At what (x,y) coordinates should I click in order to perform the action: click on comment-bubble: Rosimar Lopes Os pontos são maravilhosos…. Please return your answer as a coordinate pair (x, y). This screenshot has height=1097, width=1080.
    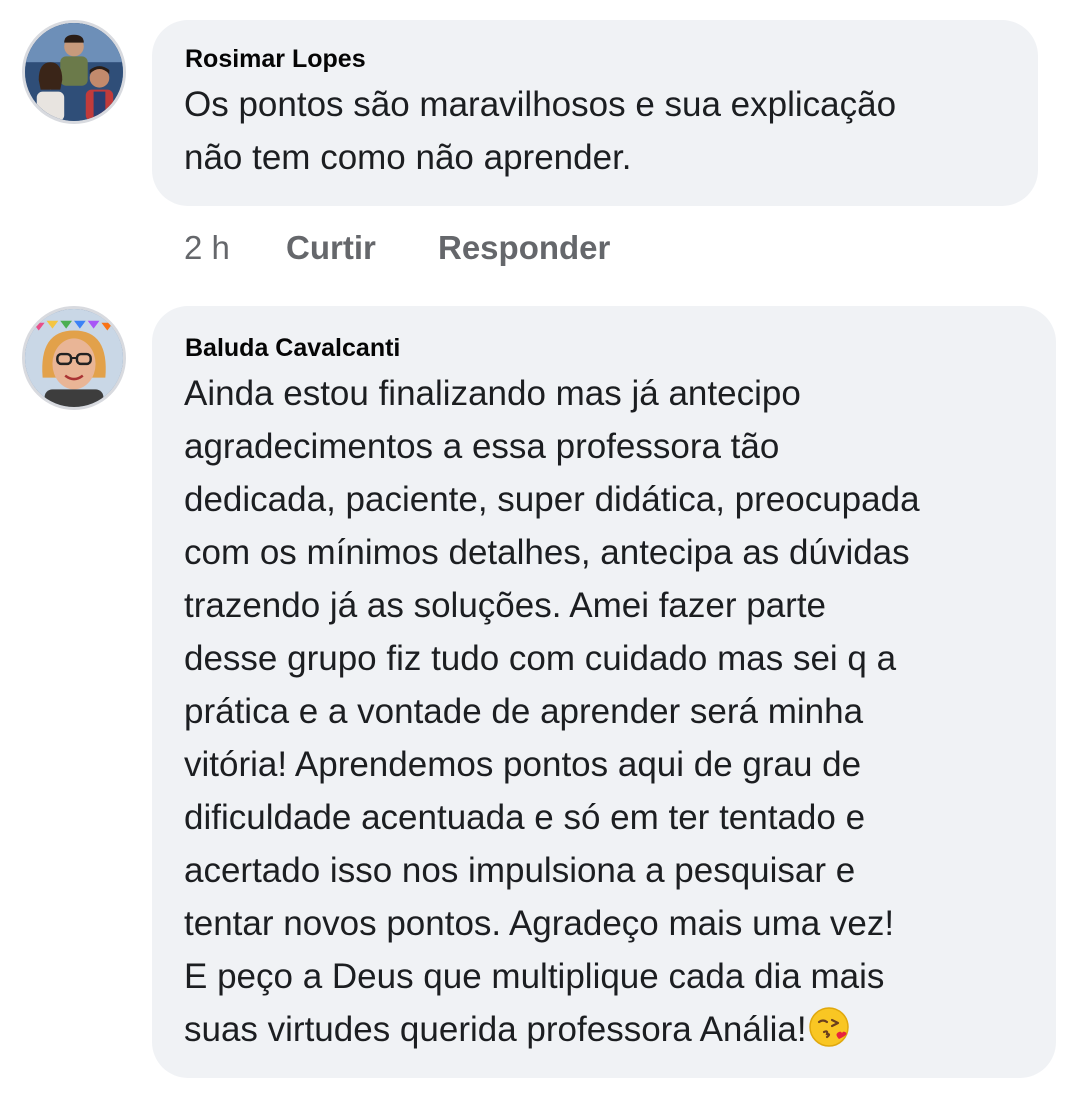
    Looking at the image, I should click on (595, 113).